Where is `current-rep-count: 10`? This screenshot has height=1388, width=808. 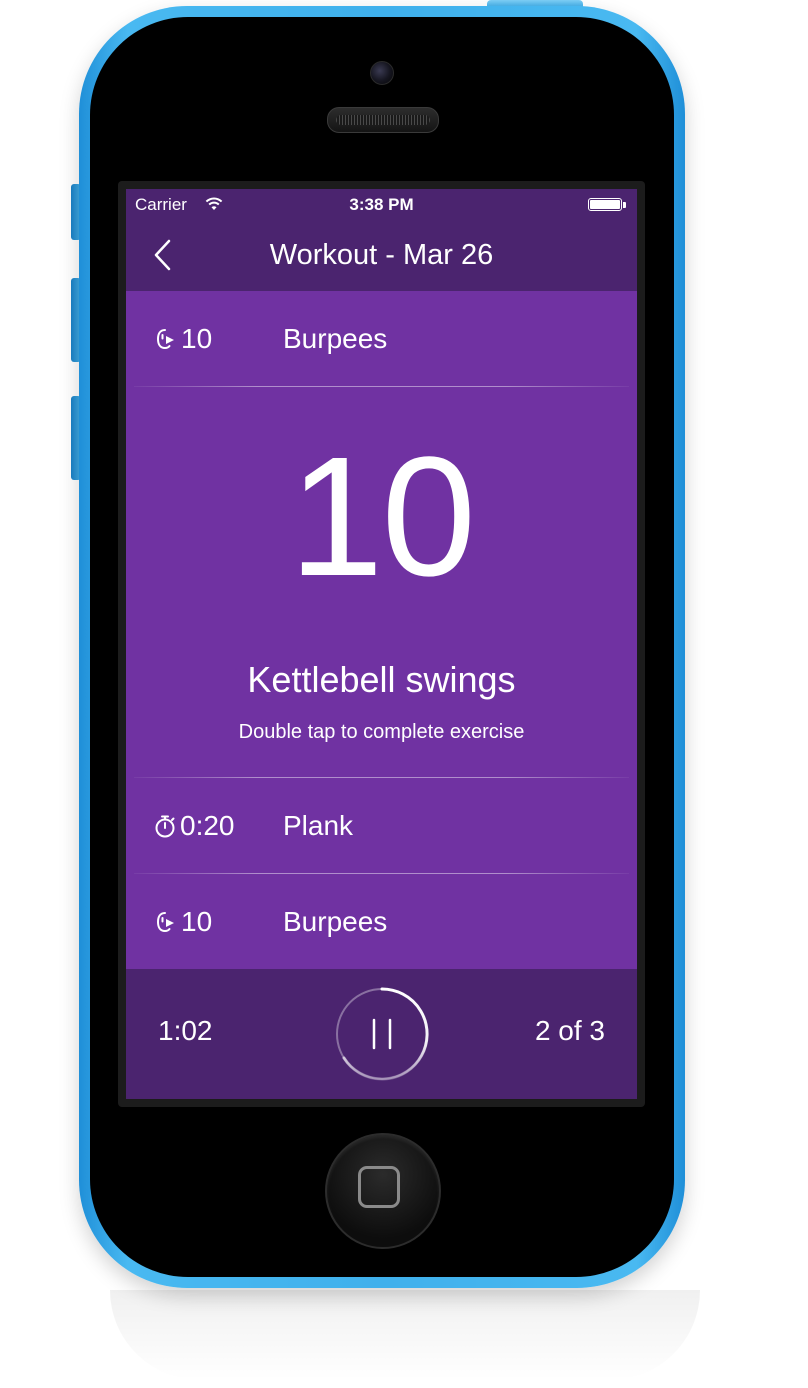 current-rep-count: 10 is located at coordinates (382, 517).